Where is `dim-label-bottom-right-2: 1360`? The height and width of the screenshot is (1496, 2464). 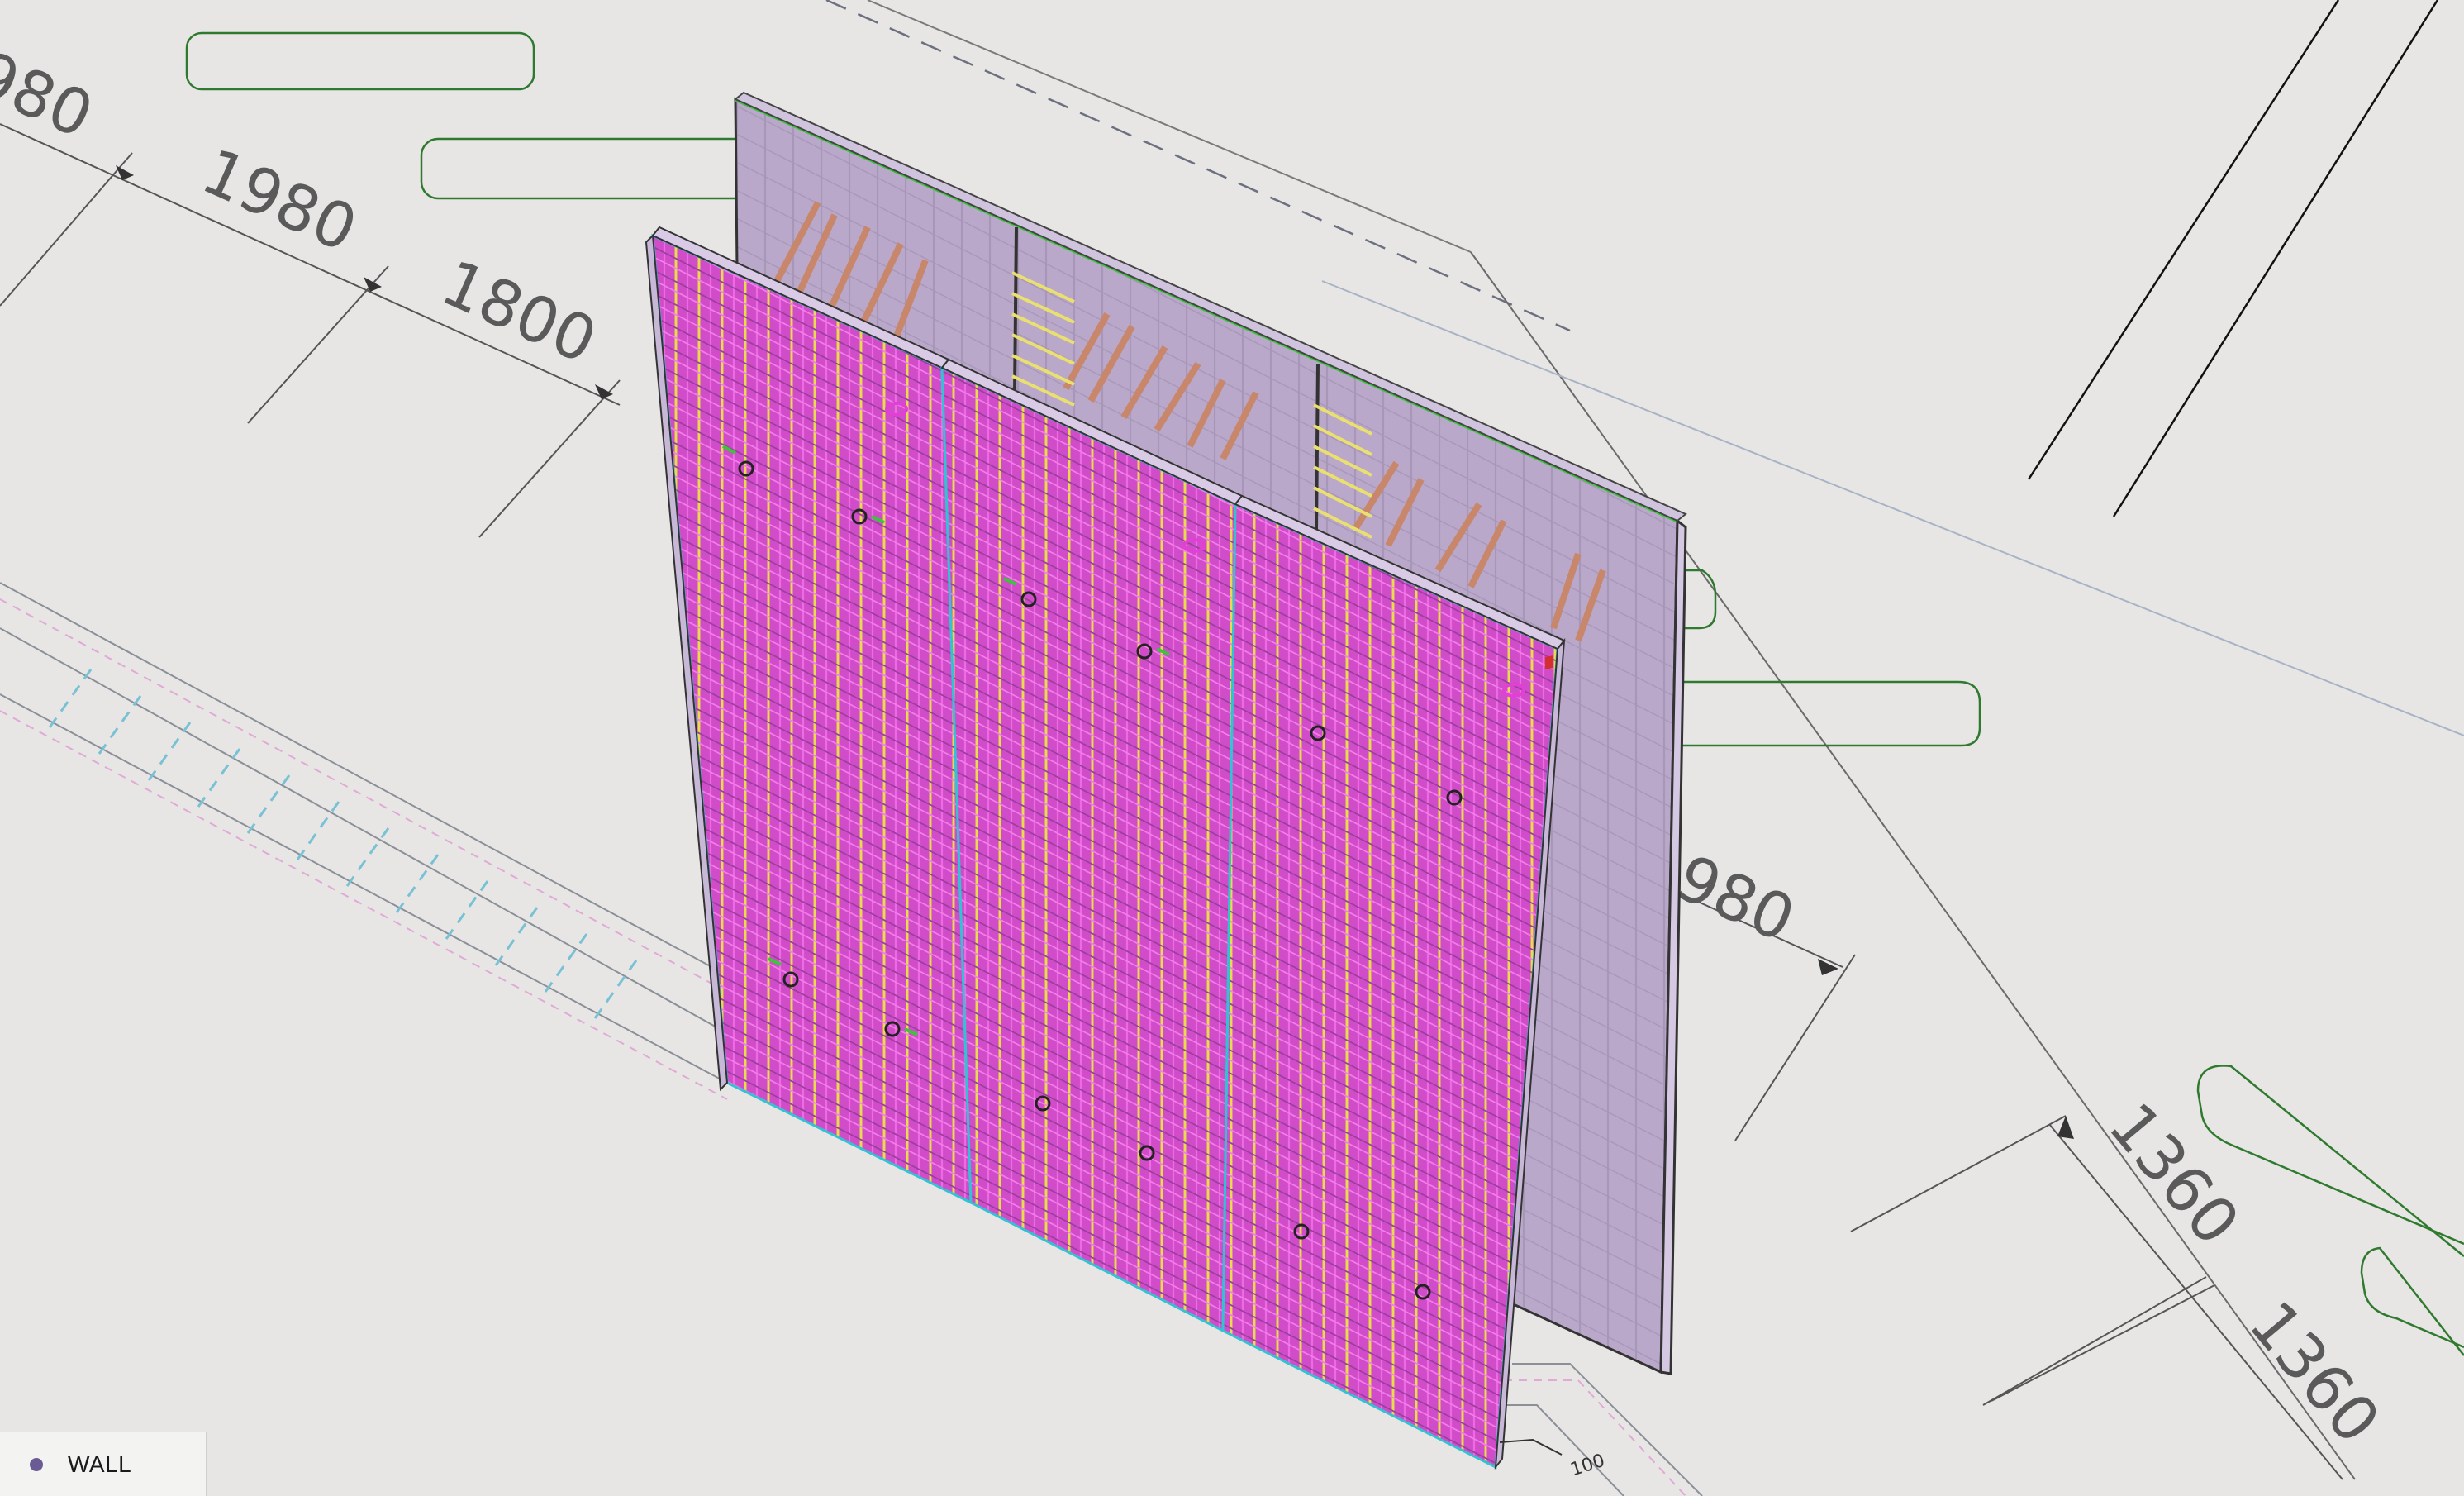 dim-label-bottom-right-2: 1360 is located at coordinates (2315, 1372).